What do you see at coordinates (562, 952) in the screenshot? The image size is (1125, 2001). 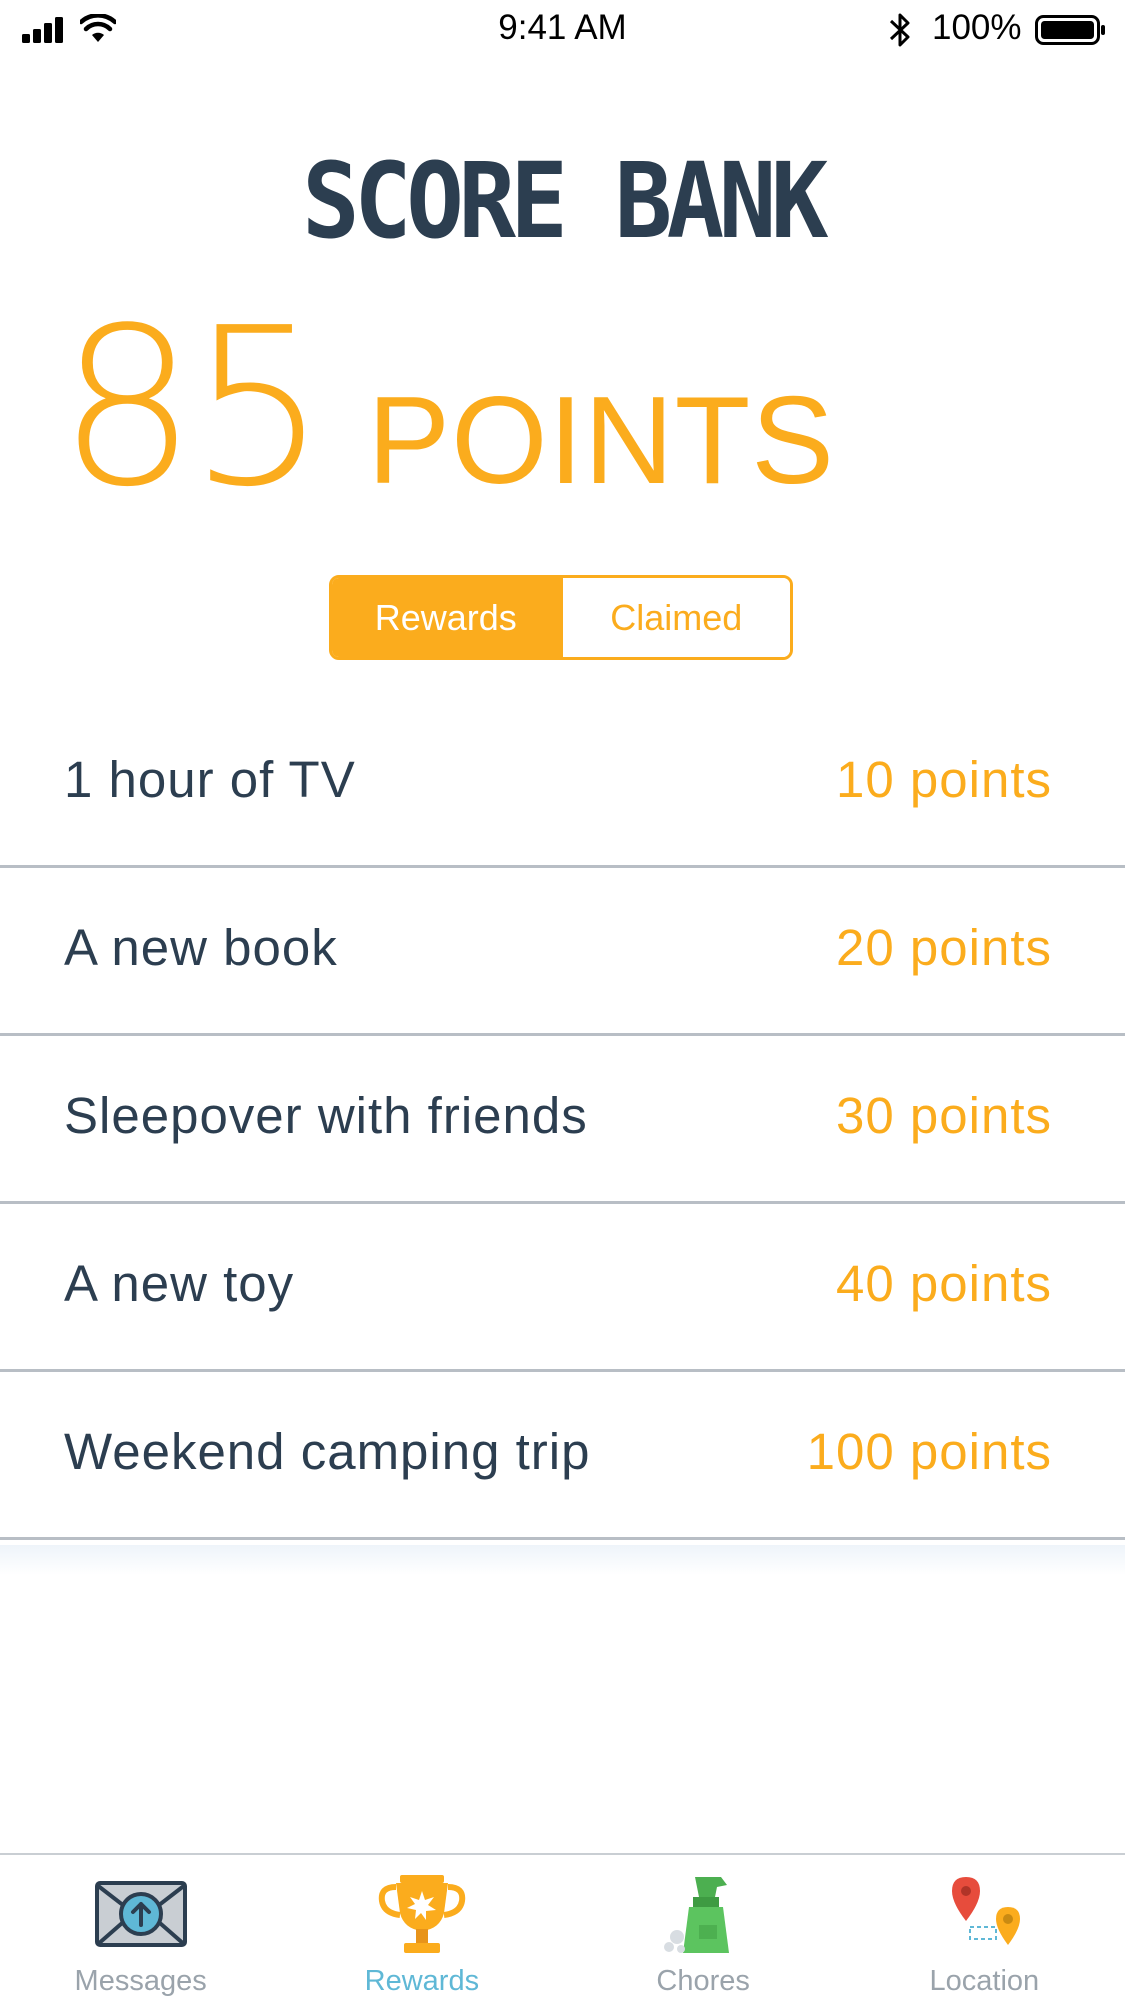 I see `reward-row: A new book 20 points` at bounding box center [562, 952].